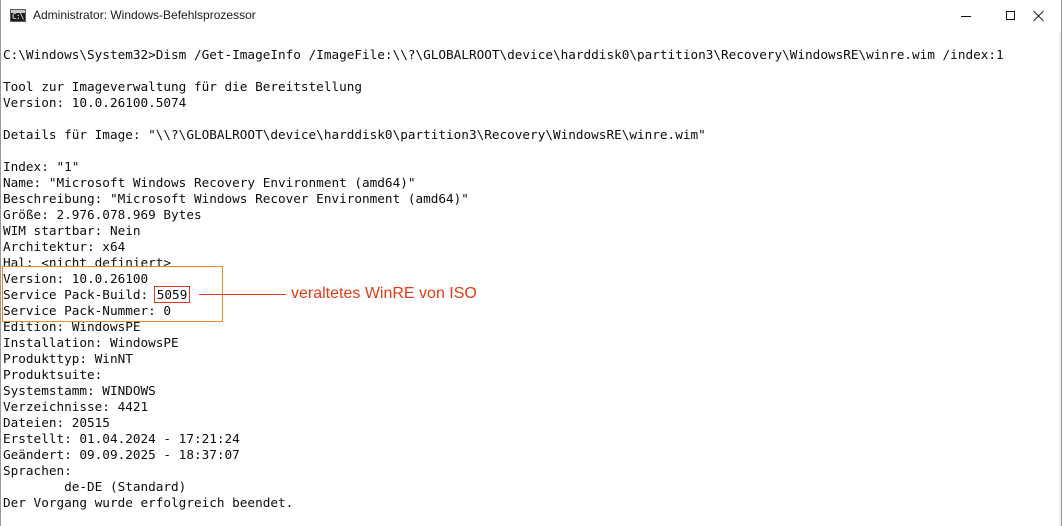 The image size is (1062, 526). I want to click on window-title: Administrator: Windows-Befehlsprozessor, so click(144, 15).